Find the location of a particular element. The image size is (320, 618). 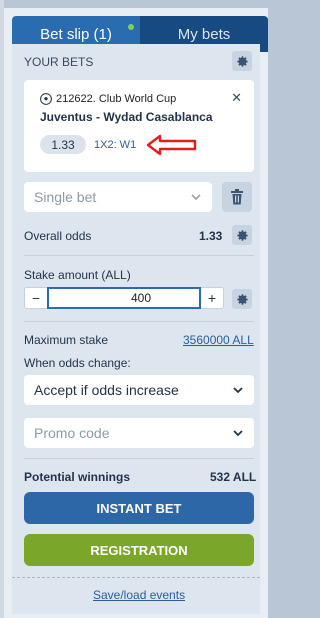

stake-decrease-button: − is located at coordinates (36, 298).